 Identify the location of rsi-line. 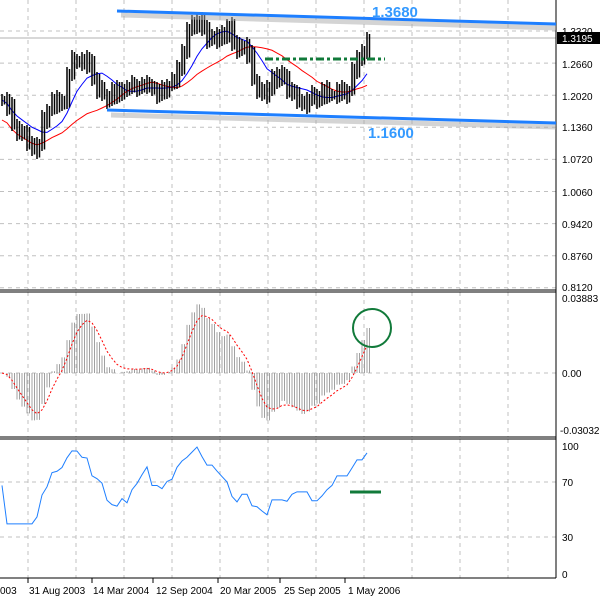
(184, 485).